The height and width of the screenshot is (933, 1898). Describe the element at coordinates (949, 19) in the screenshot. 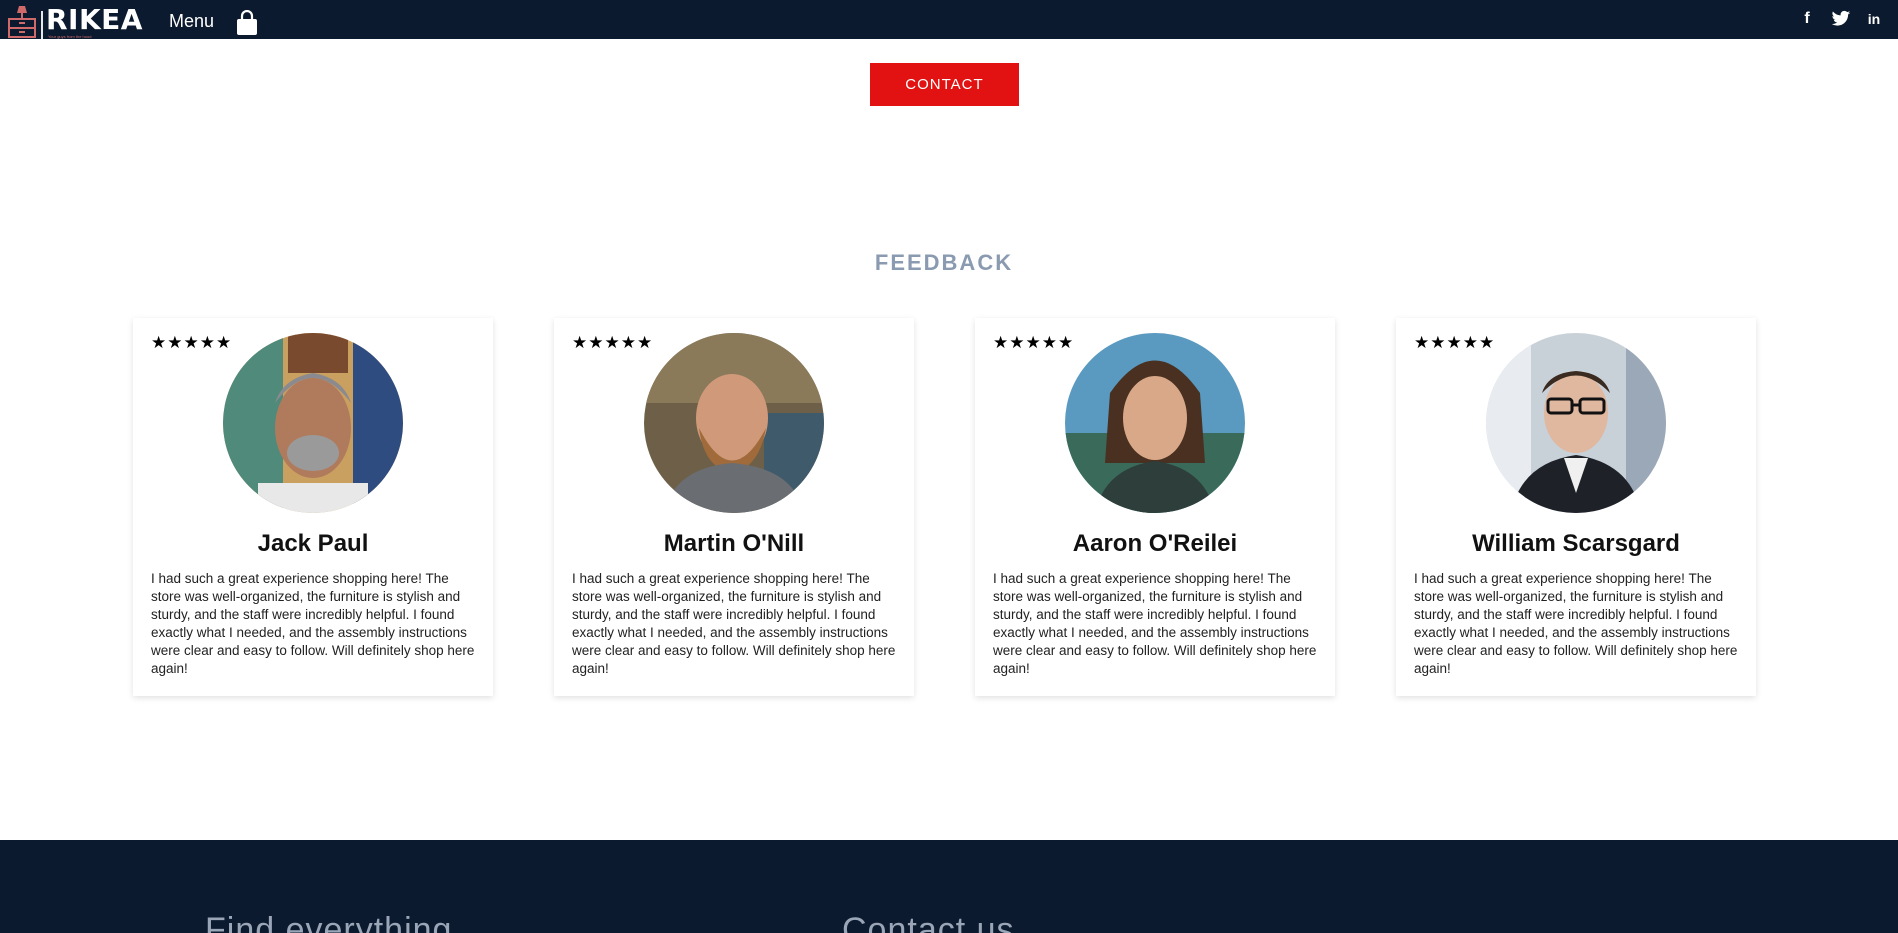

I see `top-navbar: RIKEA Your guys from the hood Menu f in` at that location.